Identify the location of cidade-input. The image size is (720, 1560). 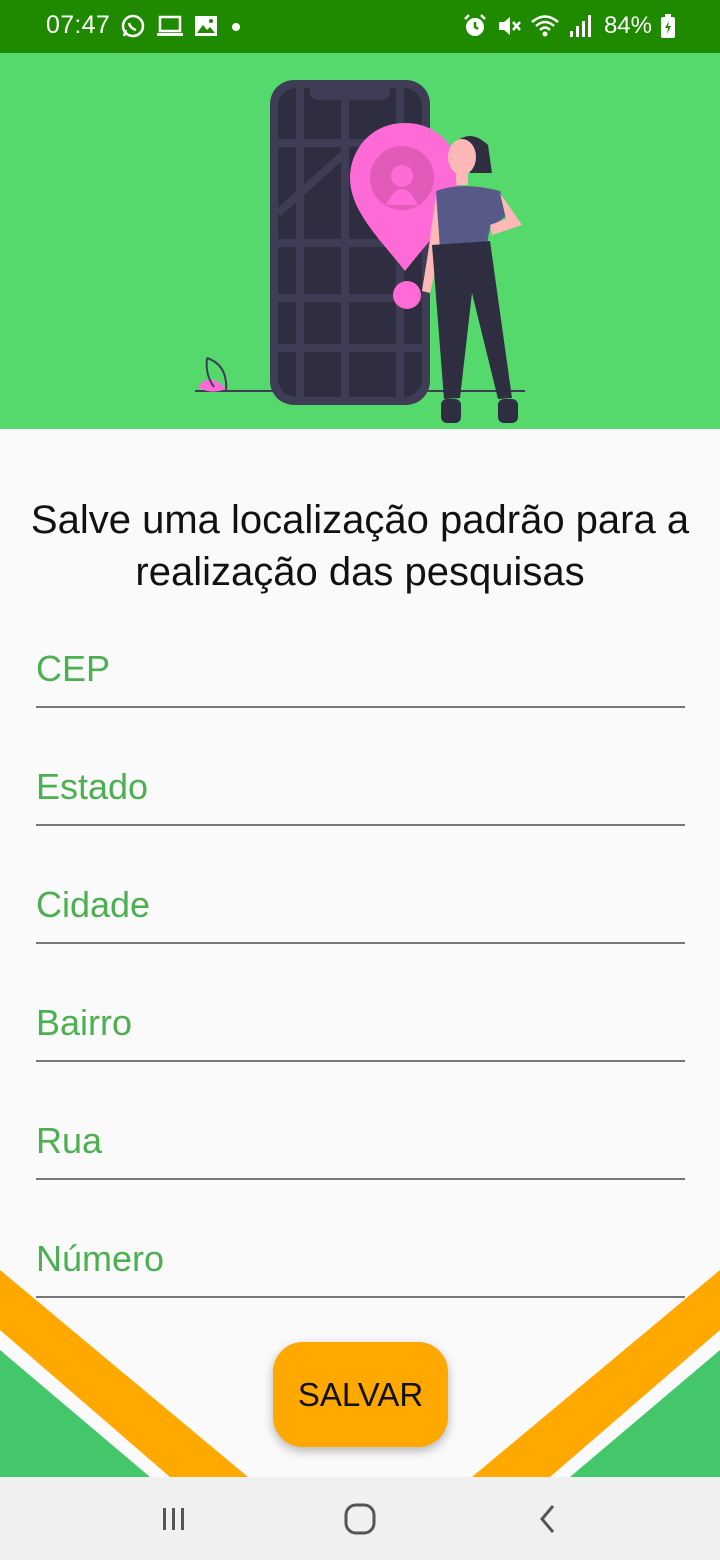
(360, 905).